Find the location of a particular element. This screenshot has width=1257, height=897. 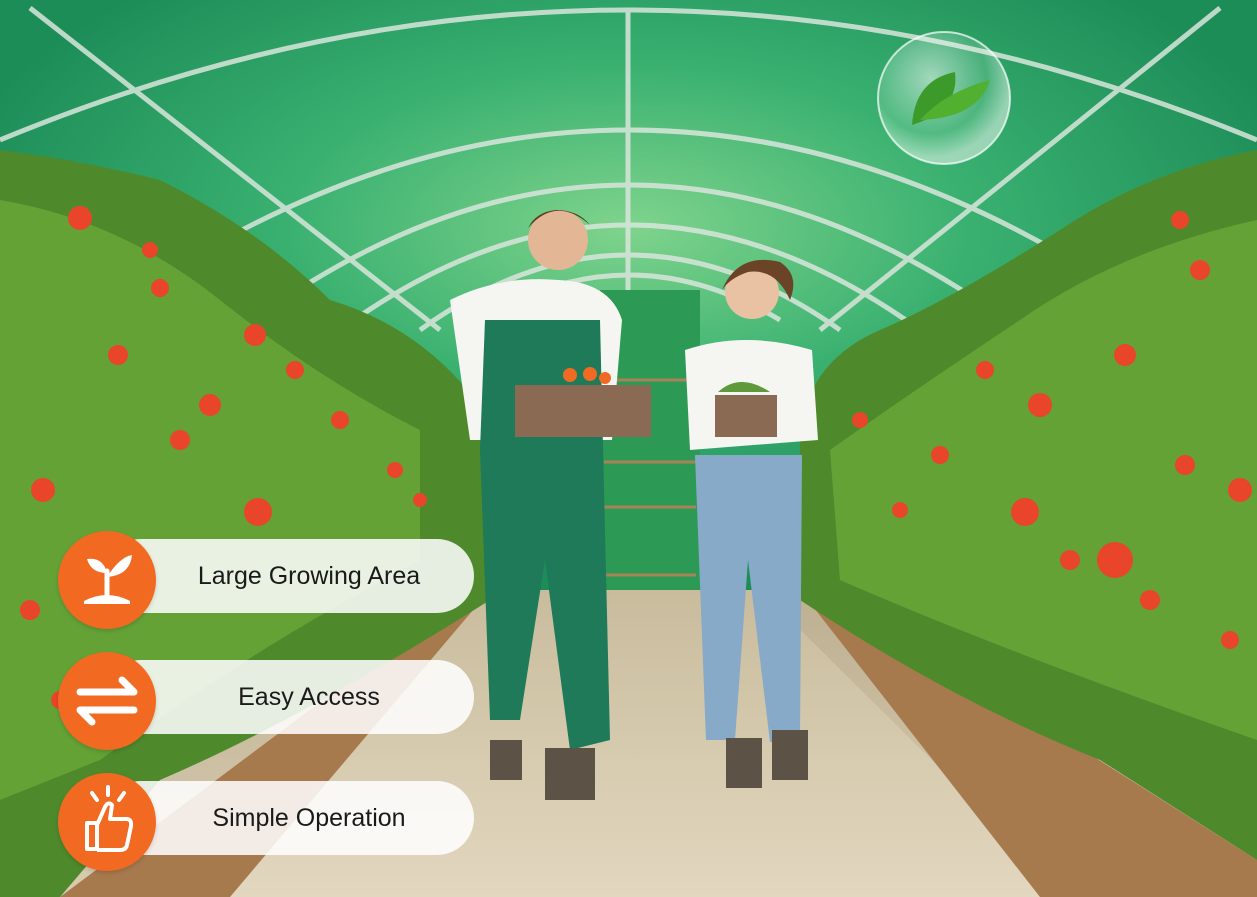

two-way-arrows-icon is located at coordinates (107, 701).